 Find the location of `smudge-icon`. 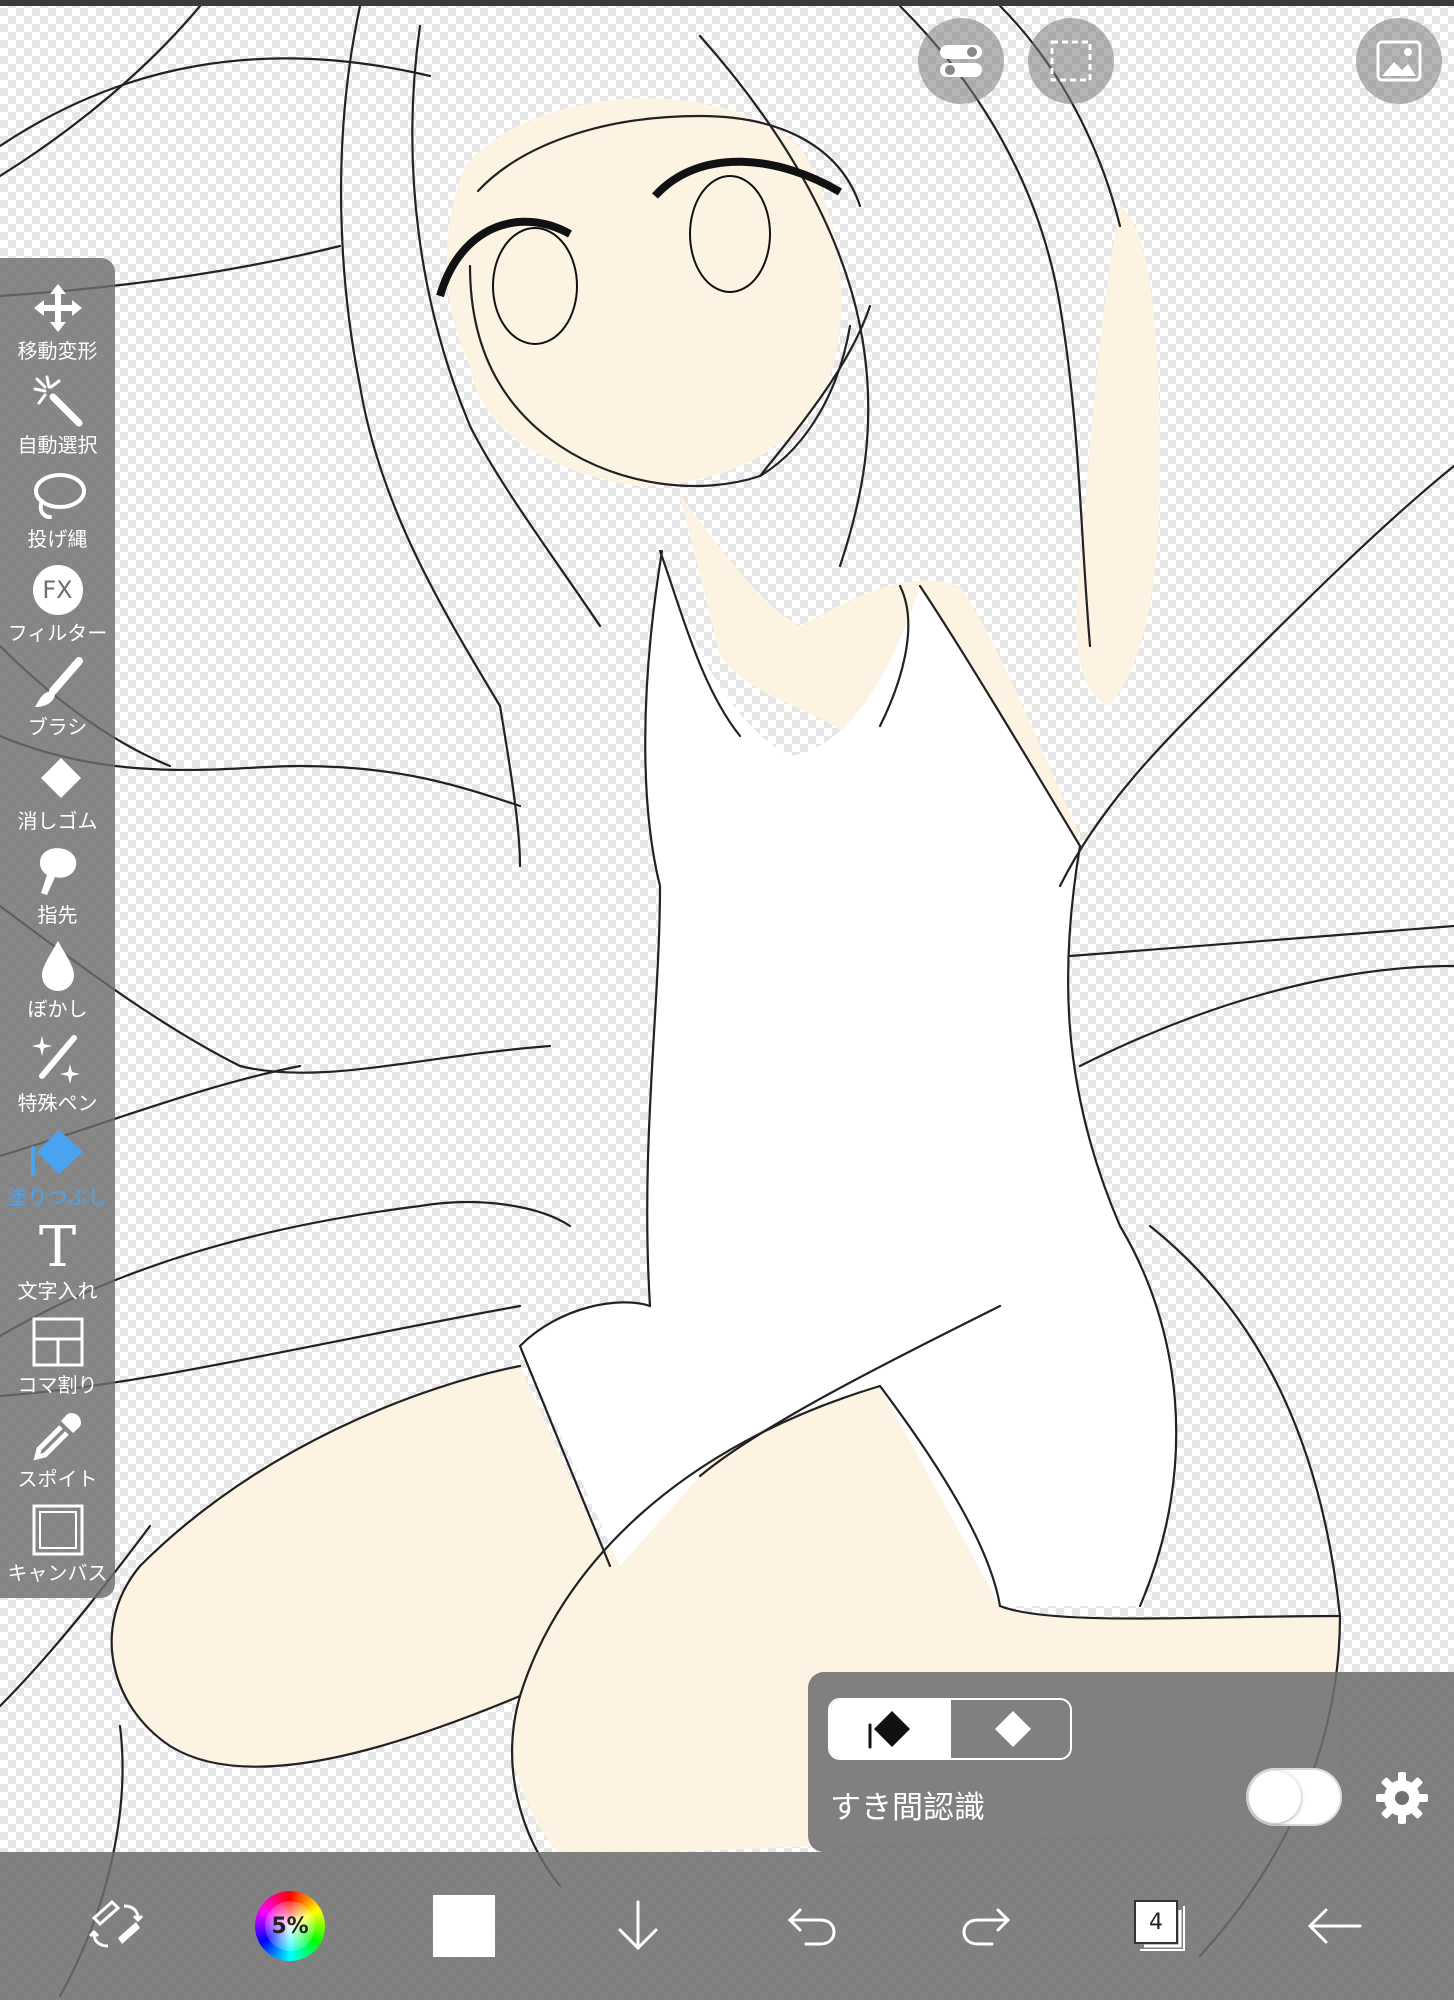

smudge-icon is located at coordinates (57, 871).